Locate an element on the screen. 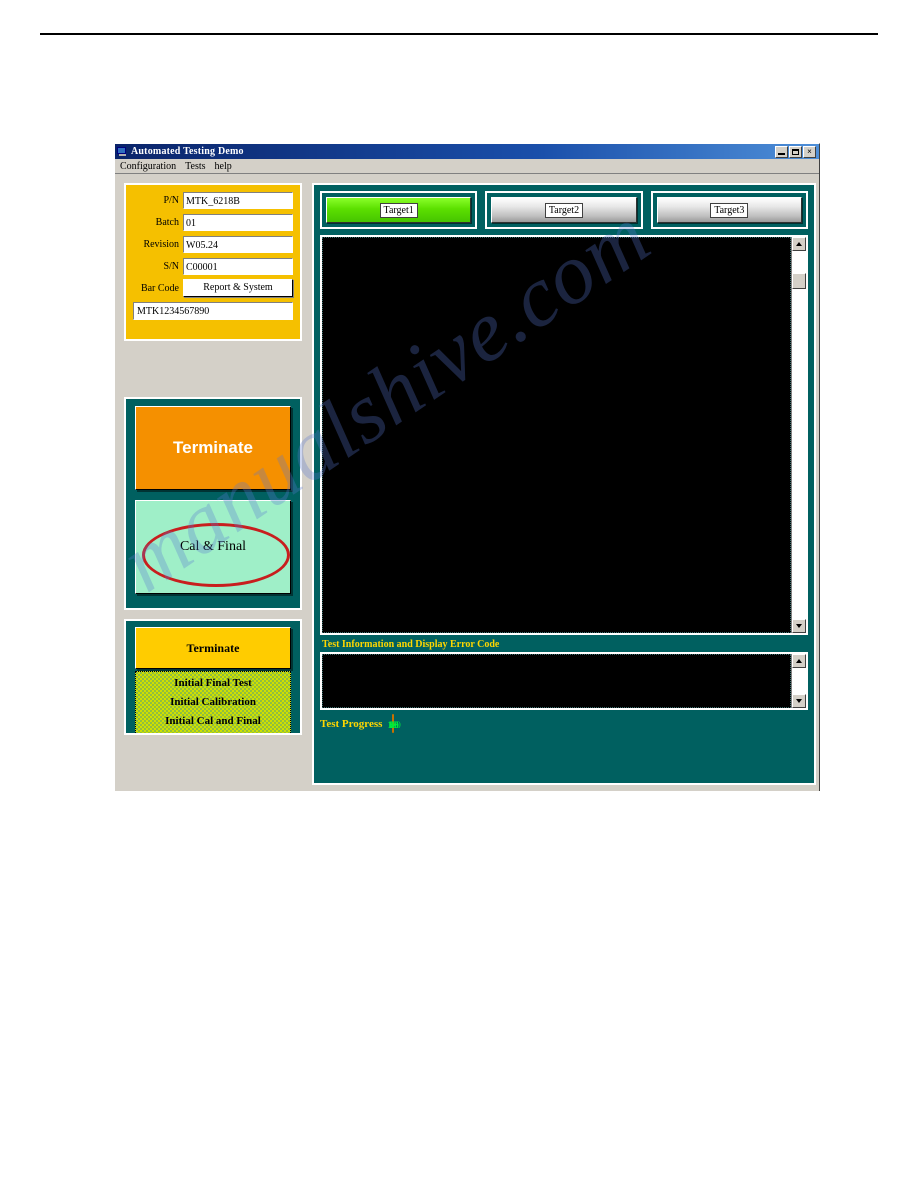  pn-input: MTK_6218B is located at coordinates (238, 200).